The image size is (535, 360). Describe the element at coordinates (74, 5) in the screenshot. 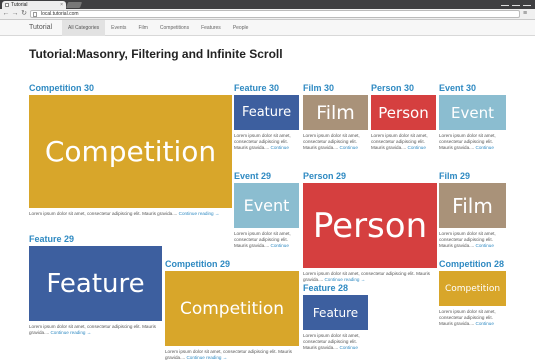

I see `new-tab-button` at that location.